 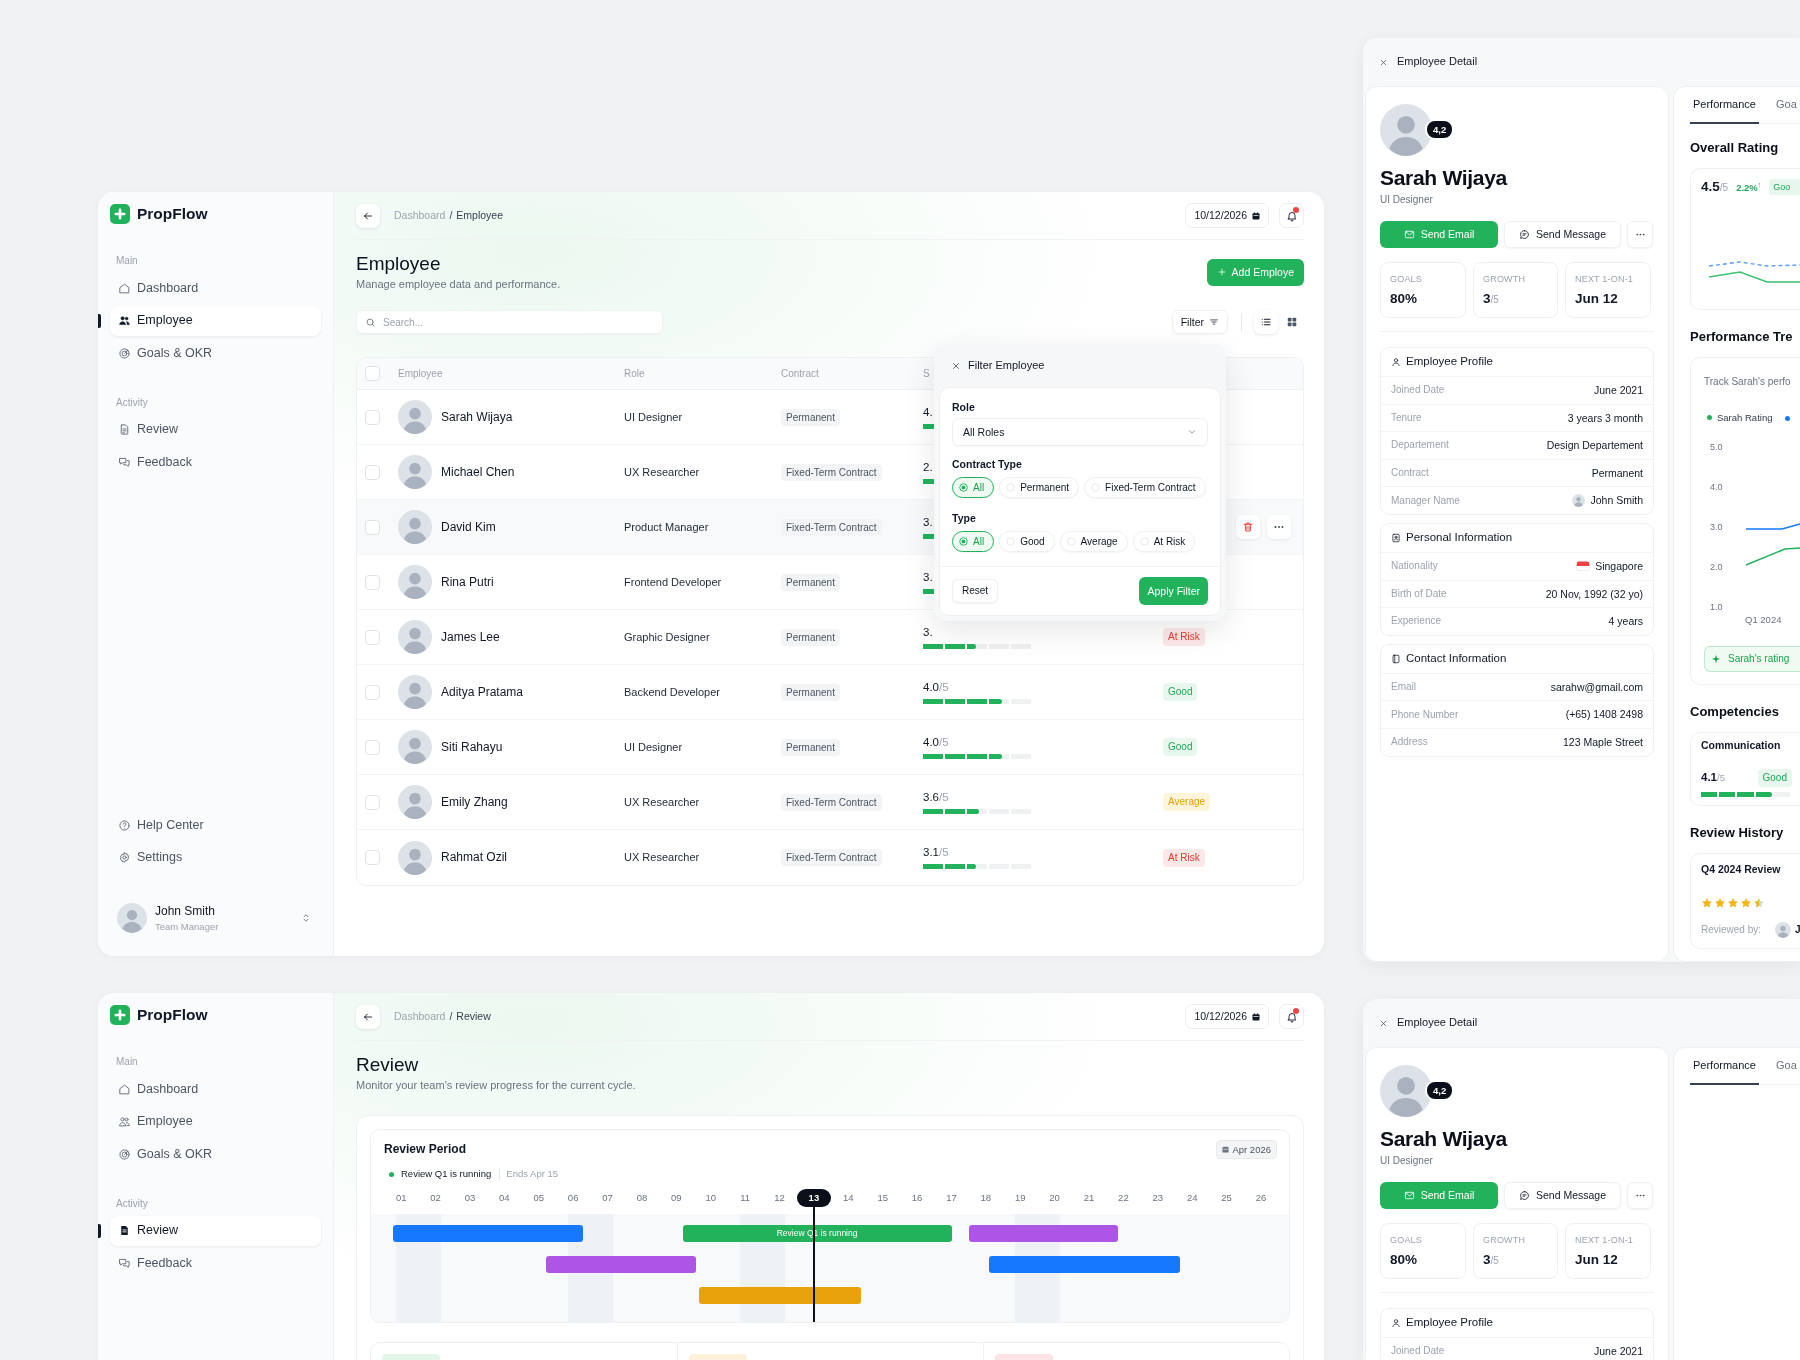 I want to click on info-value: (+65) 1408 2498, so click(x=1604, y=714).